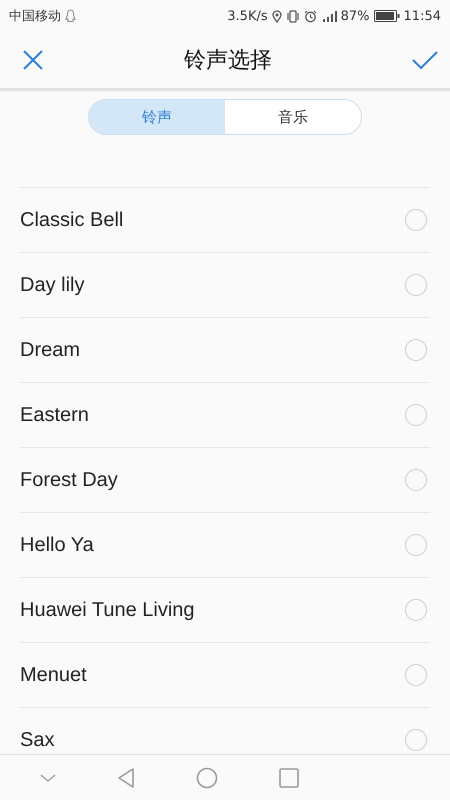 This screenshot has width=450, height=800. What do you see at coordinates (57, 545) in the screenshot?
I see `ringtone-name: Hello Ya` at bounding box center [57, 545].